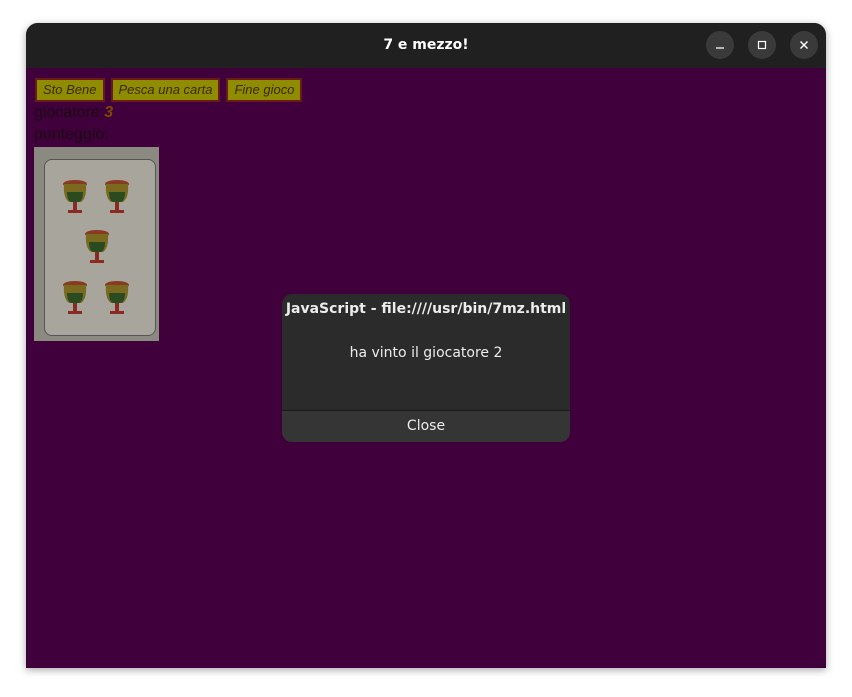  I want to click on score-line: punteggio:, so click(71, 135).